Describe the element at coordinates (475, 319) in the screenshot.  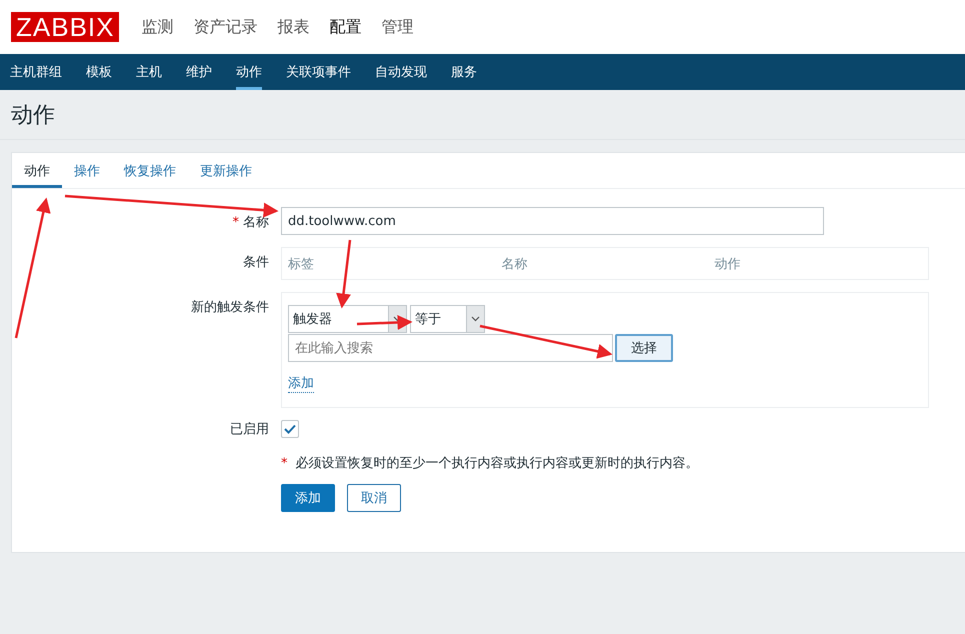
I see `chevron-down-icon` at that location.